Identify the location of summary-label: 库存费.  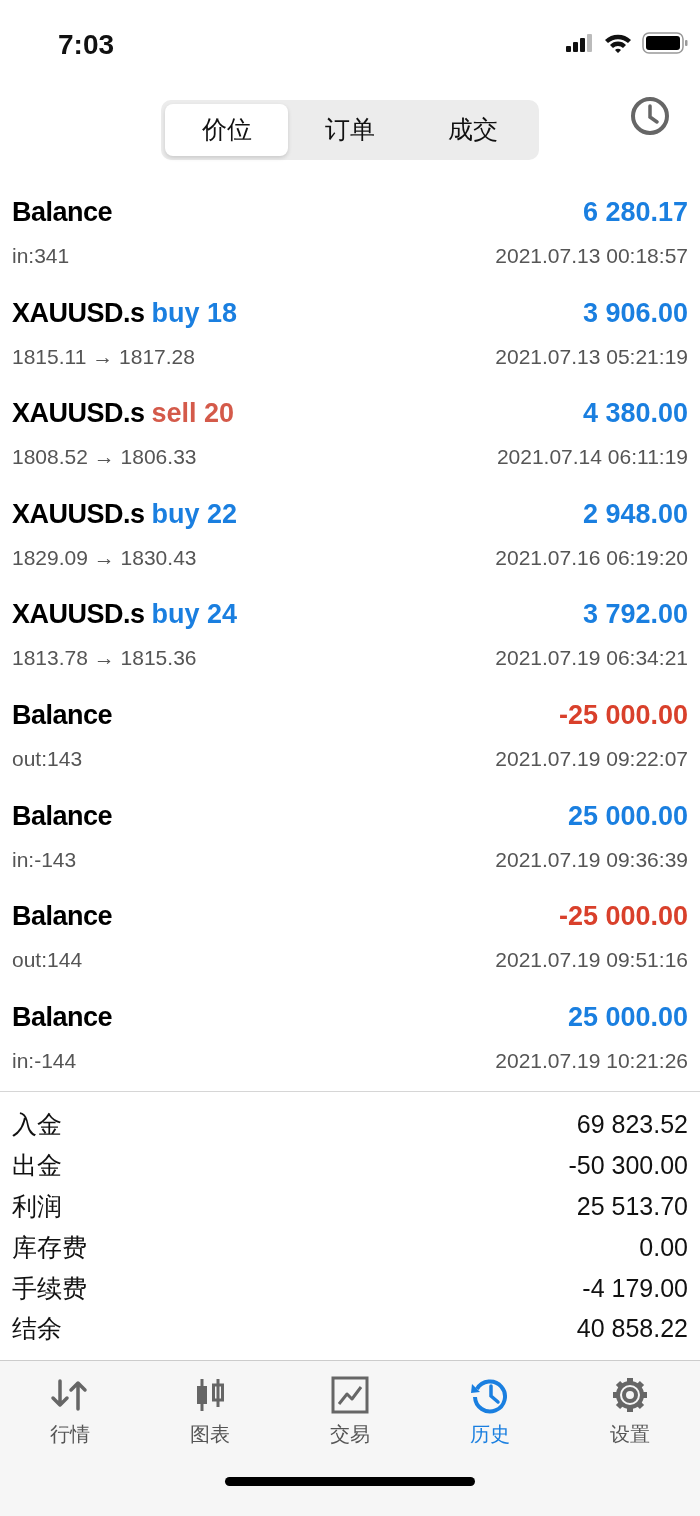
(49, 1247).